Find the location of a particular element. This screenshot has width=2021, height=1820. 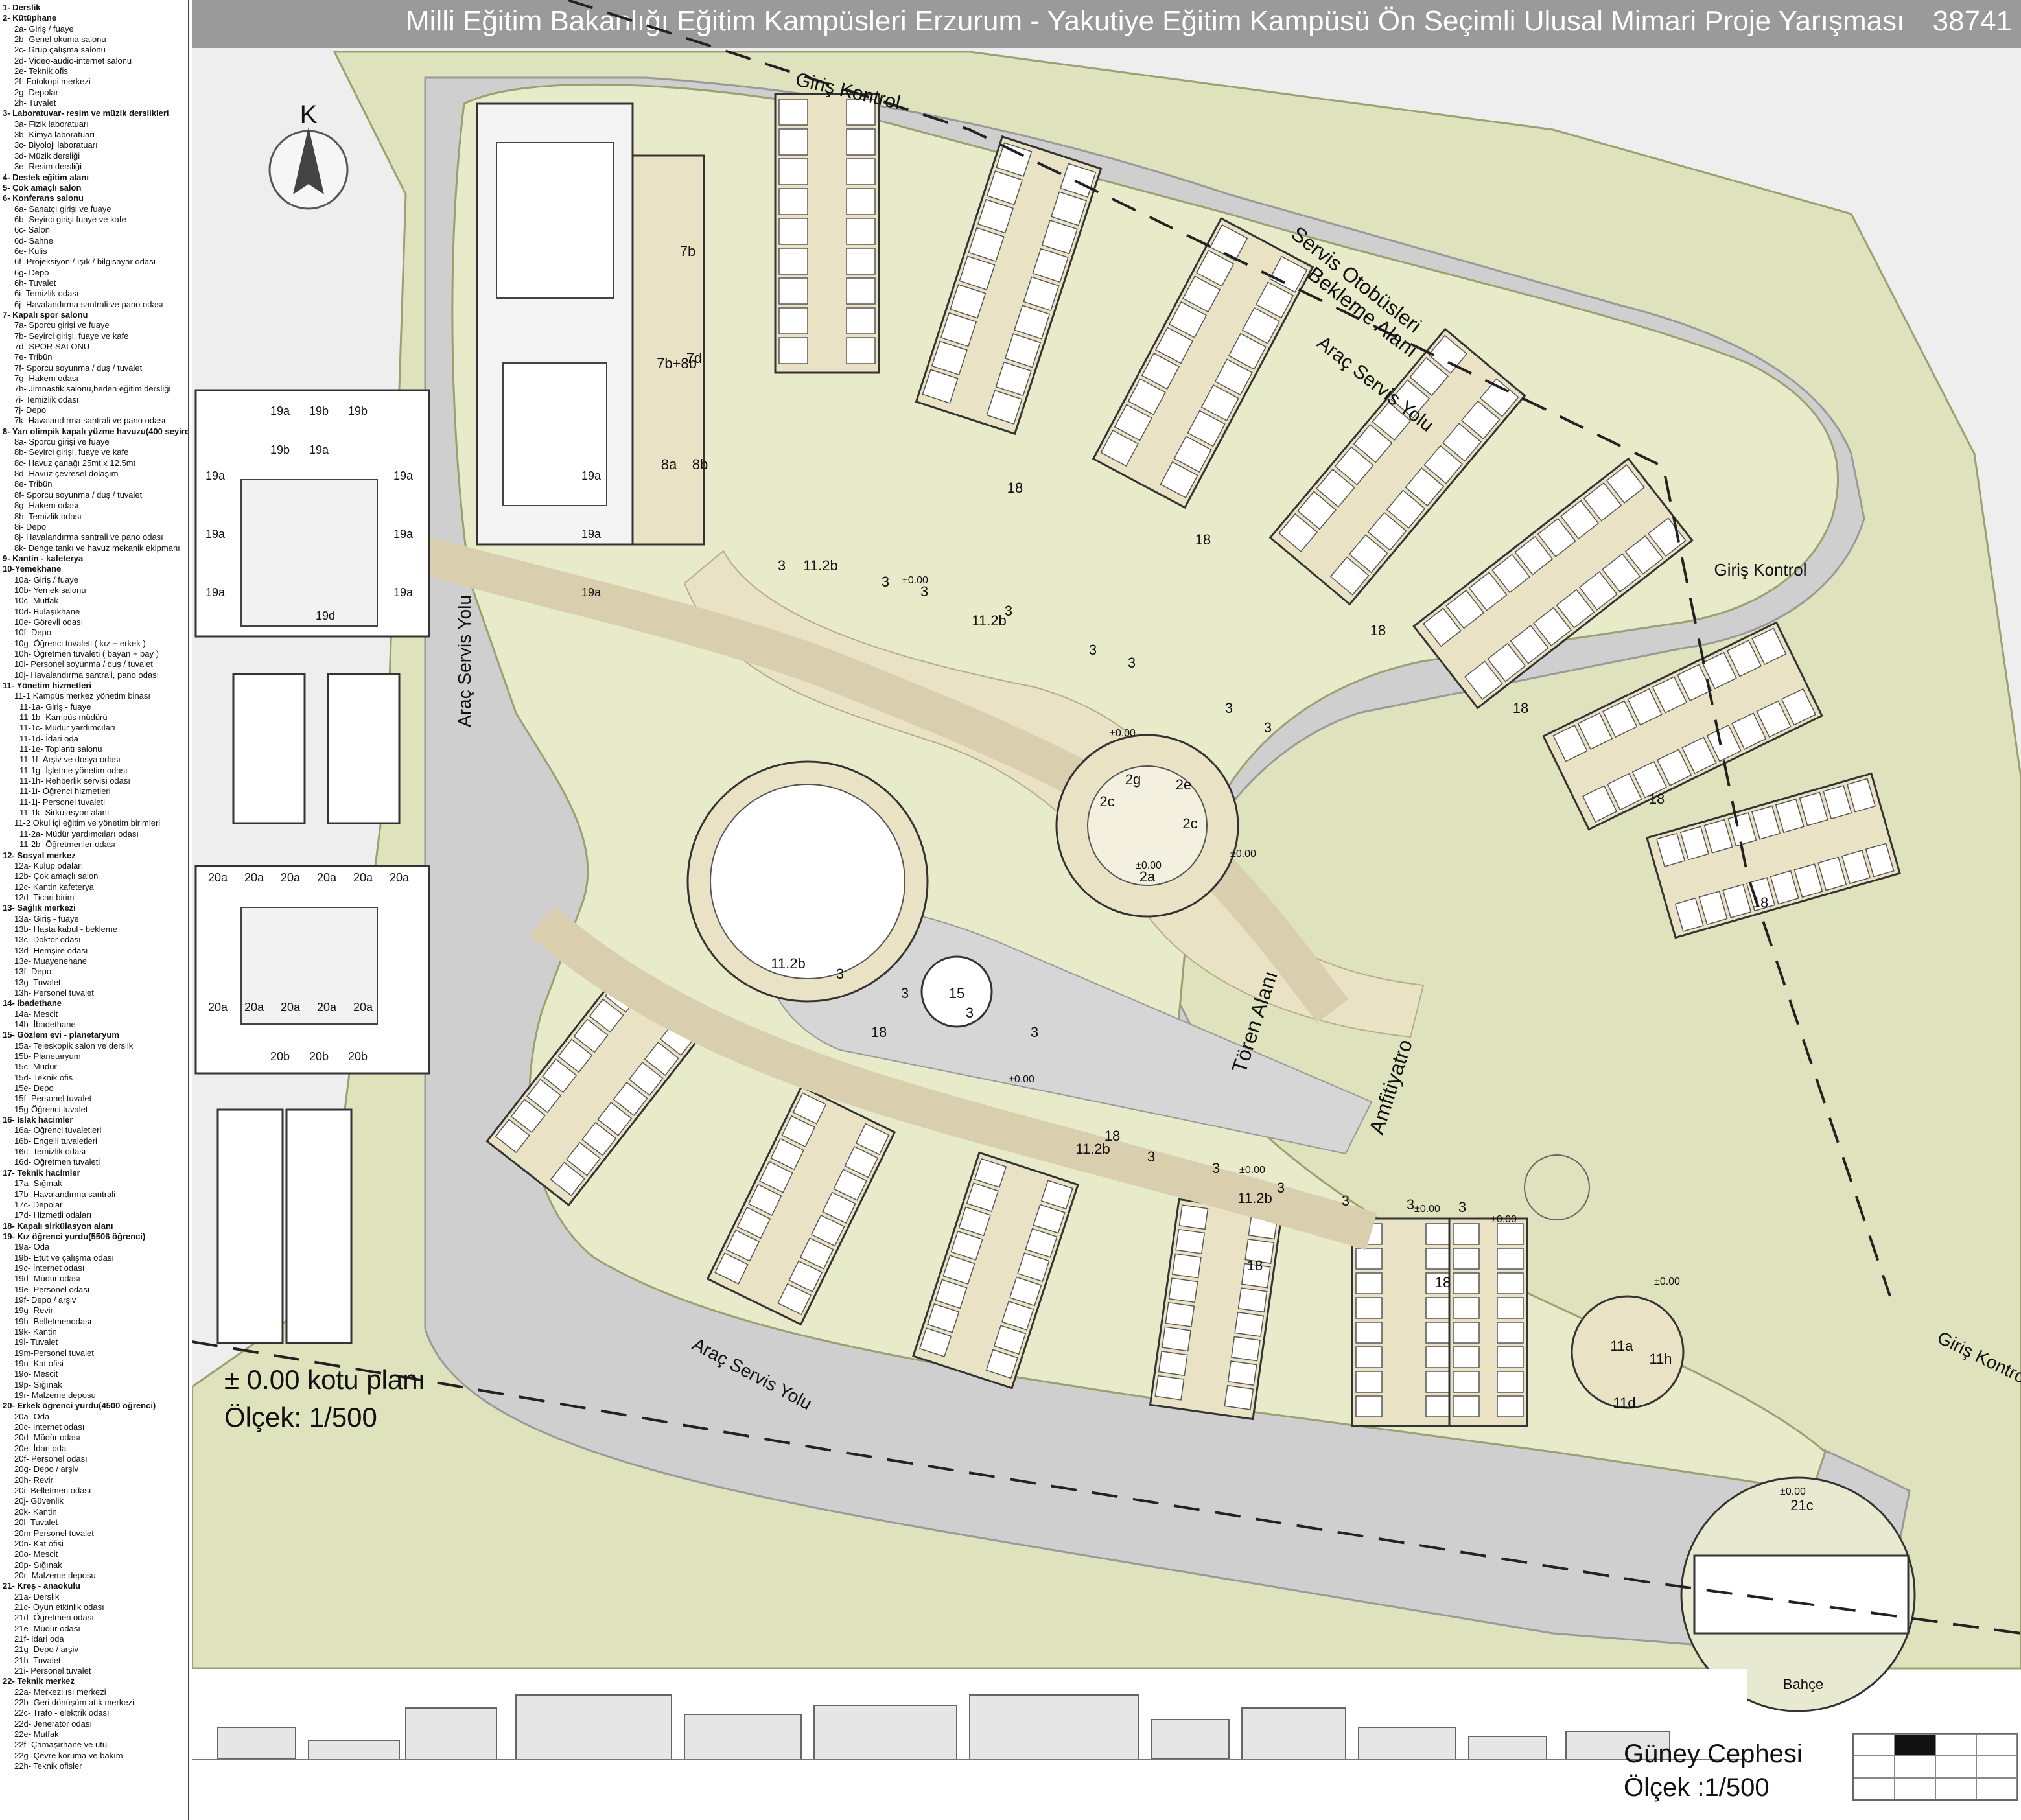

legend-item: 2f- Fotokopi merkezi is located at coordinates (52, 81).